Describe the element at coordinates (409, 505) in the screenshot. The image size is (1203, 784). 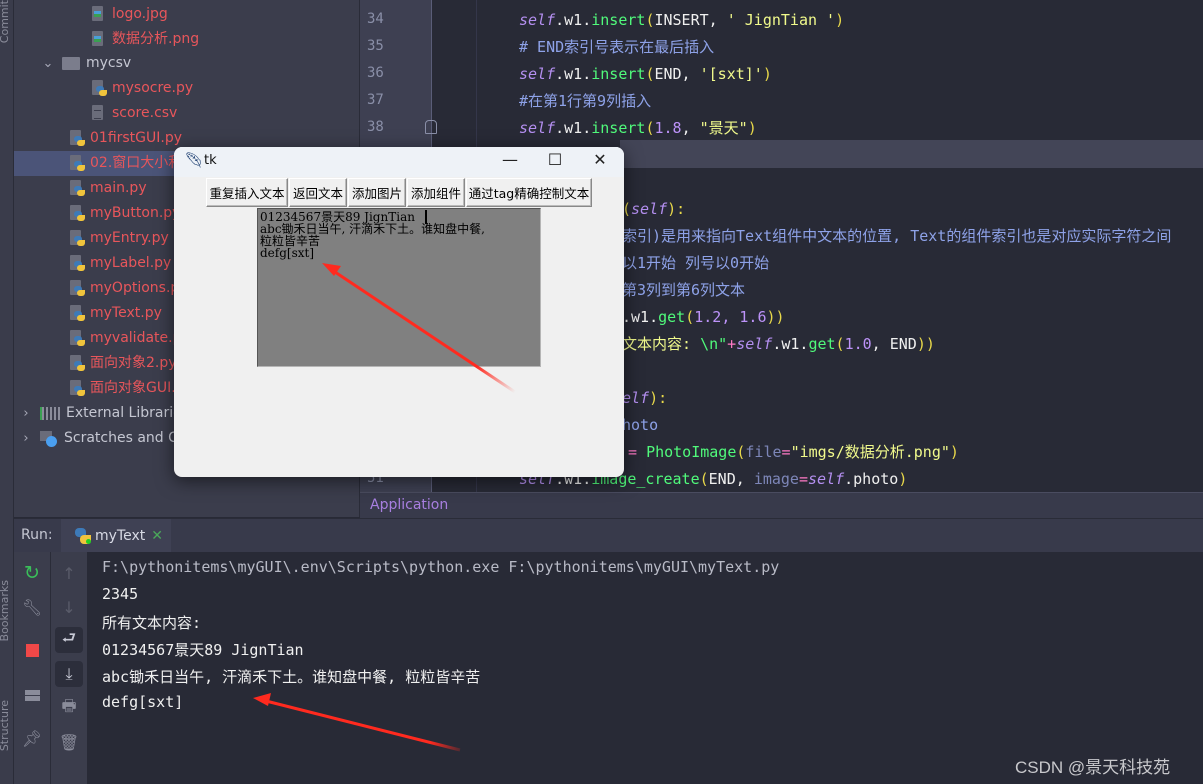
I see `breadcrumb-application: Application` at that location.